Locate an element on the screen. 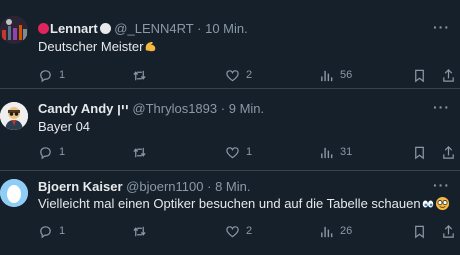 The height and width of the screenshot is (255, 460). tweet-header: Candy Andy יין @Thrylos1893 · 9 Min. is located at coordinates (229, 109).